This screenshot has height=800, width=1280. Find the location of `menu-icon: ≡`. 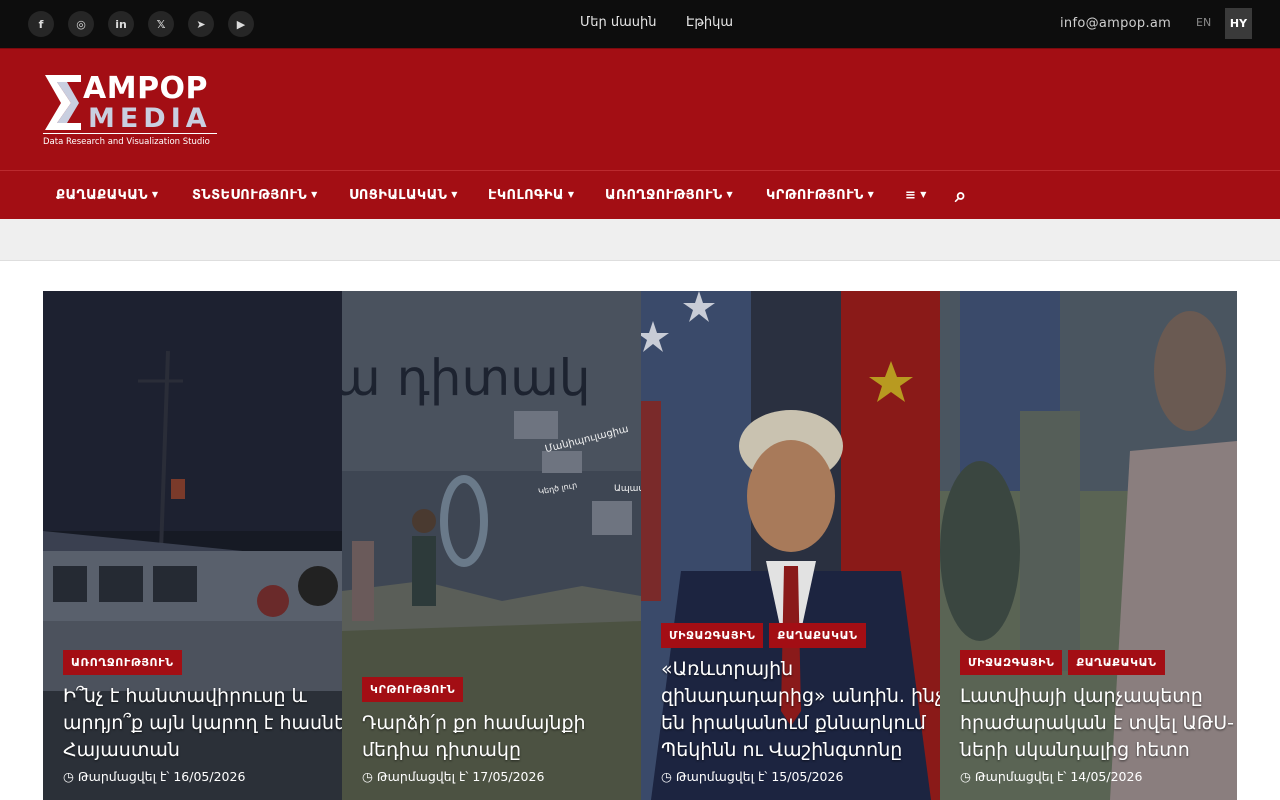

menu-icon: ≡ is located at coordinates (911, 195).